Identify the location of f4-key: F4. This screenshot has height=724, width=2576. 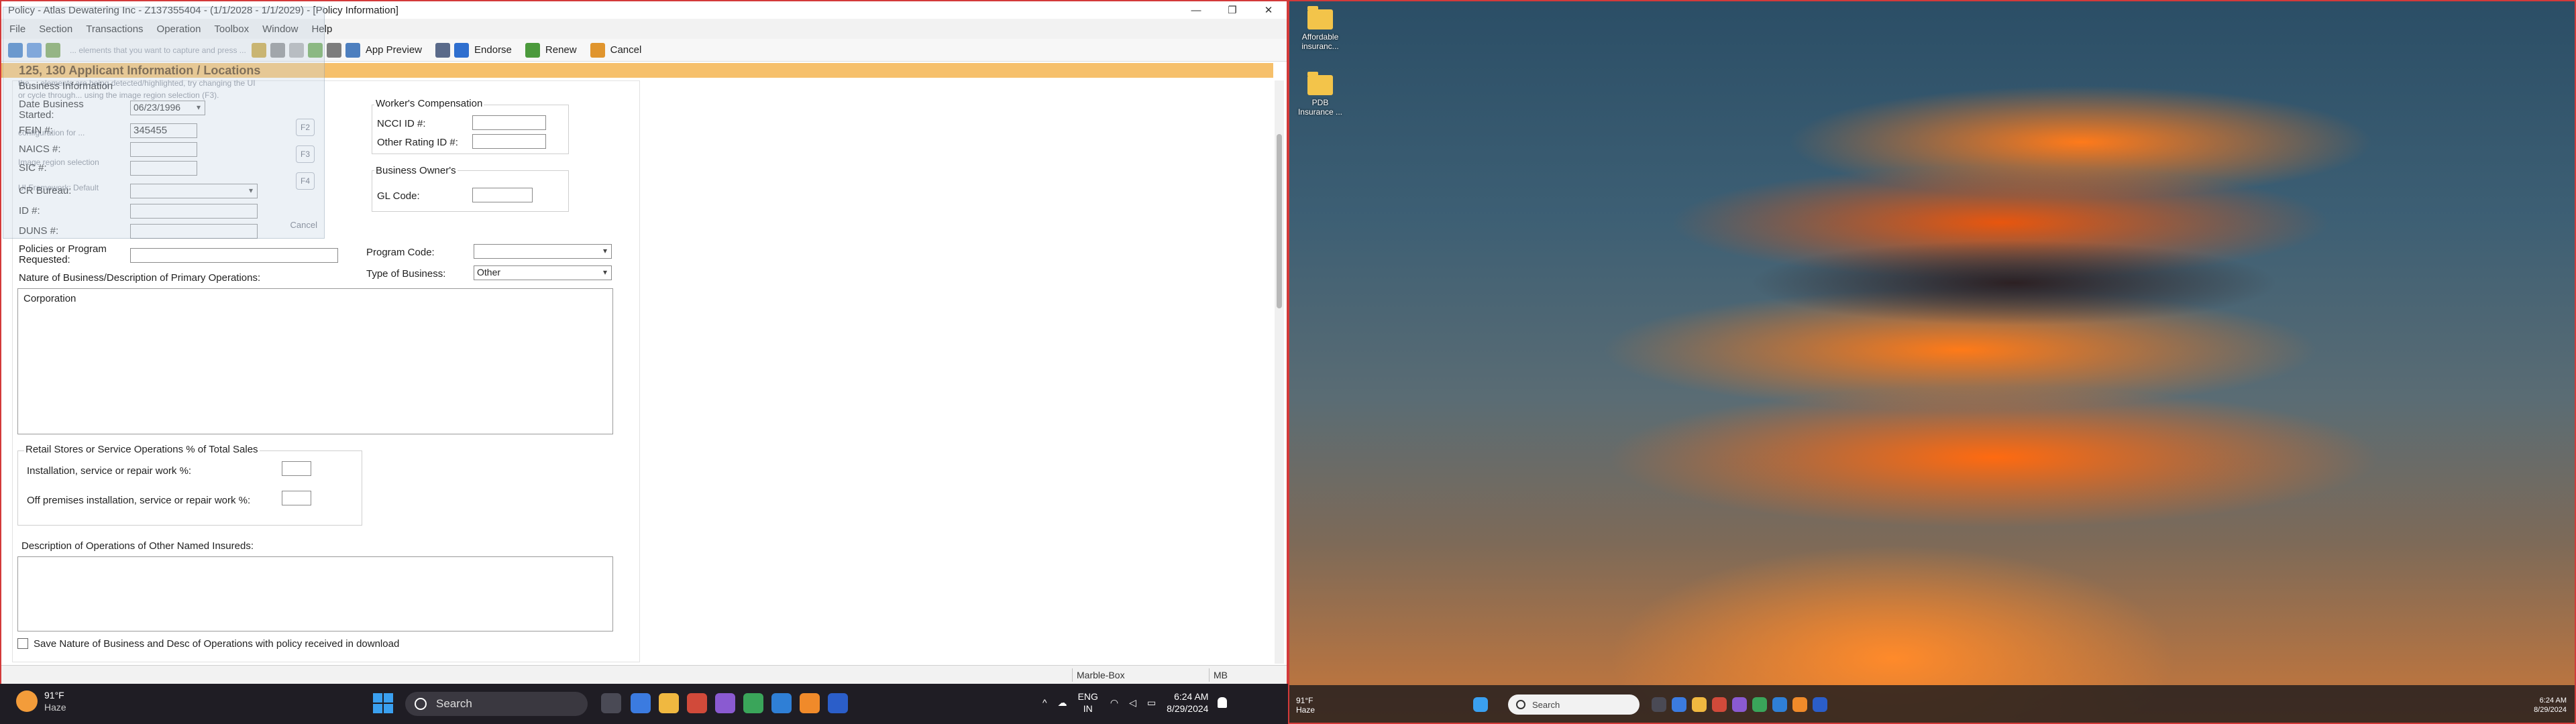
(305, 181).